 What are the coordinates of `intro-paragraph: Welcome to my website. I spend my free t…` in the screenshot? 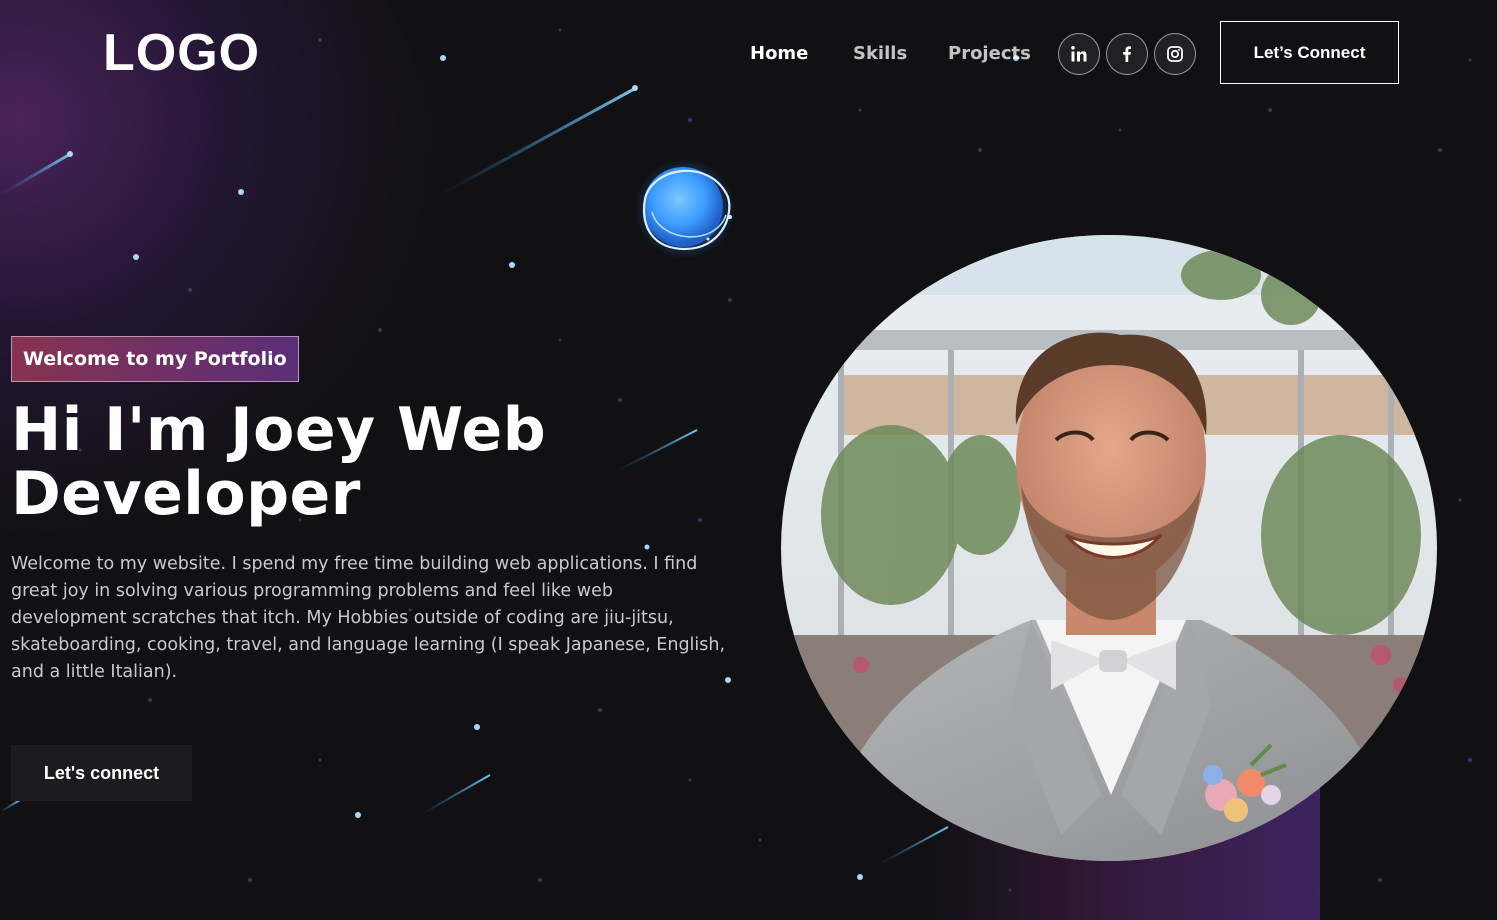 It's located at (368, 618).